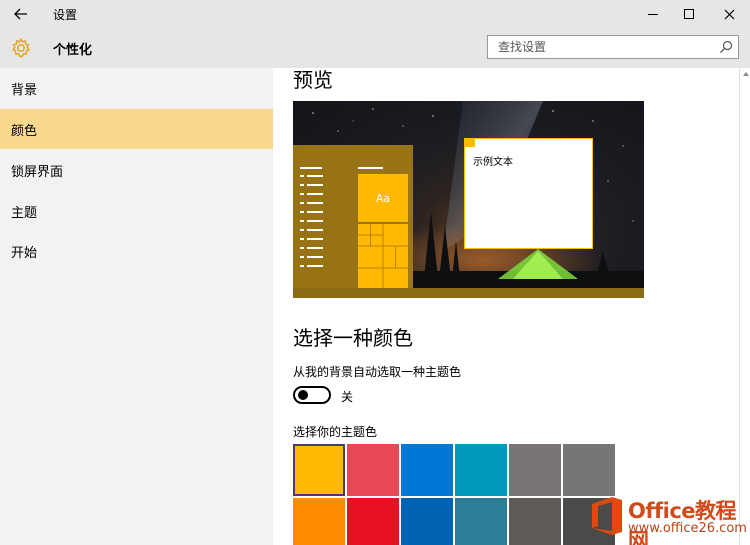  Describe the element at coordinates (136, 88) in the screenshot. I see `sidebar-item-background: 背景` at that location.